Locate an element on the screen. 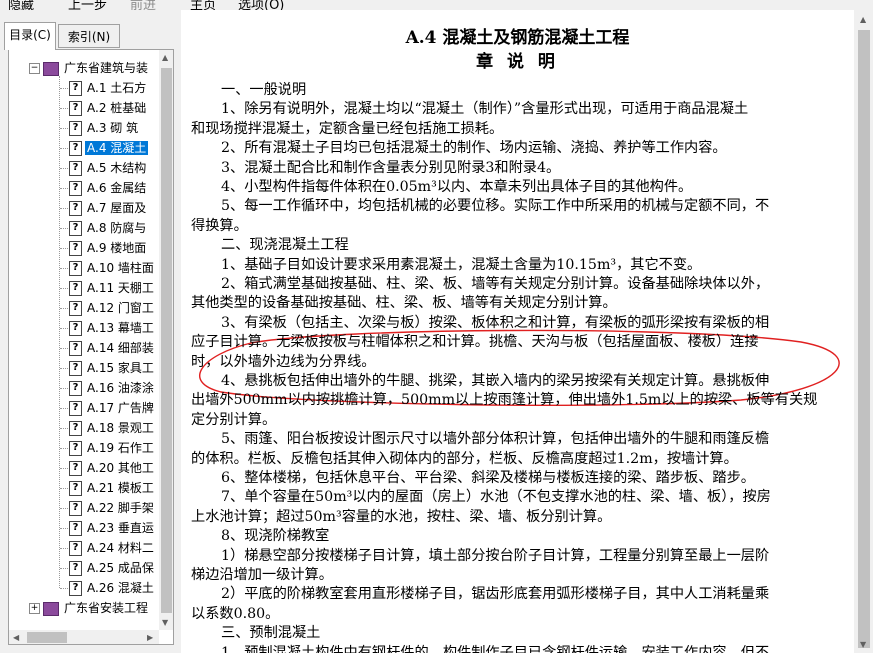 This screenshot has height=653, width=873. tree-item: ? A.20 其他工 is located at coordinates (112, 468).